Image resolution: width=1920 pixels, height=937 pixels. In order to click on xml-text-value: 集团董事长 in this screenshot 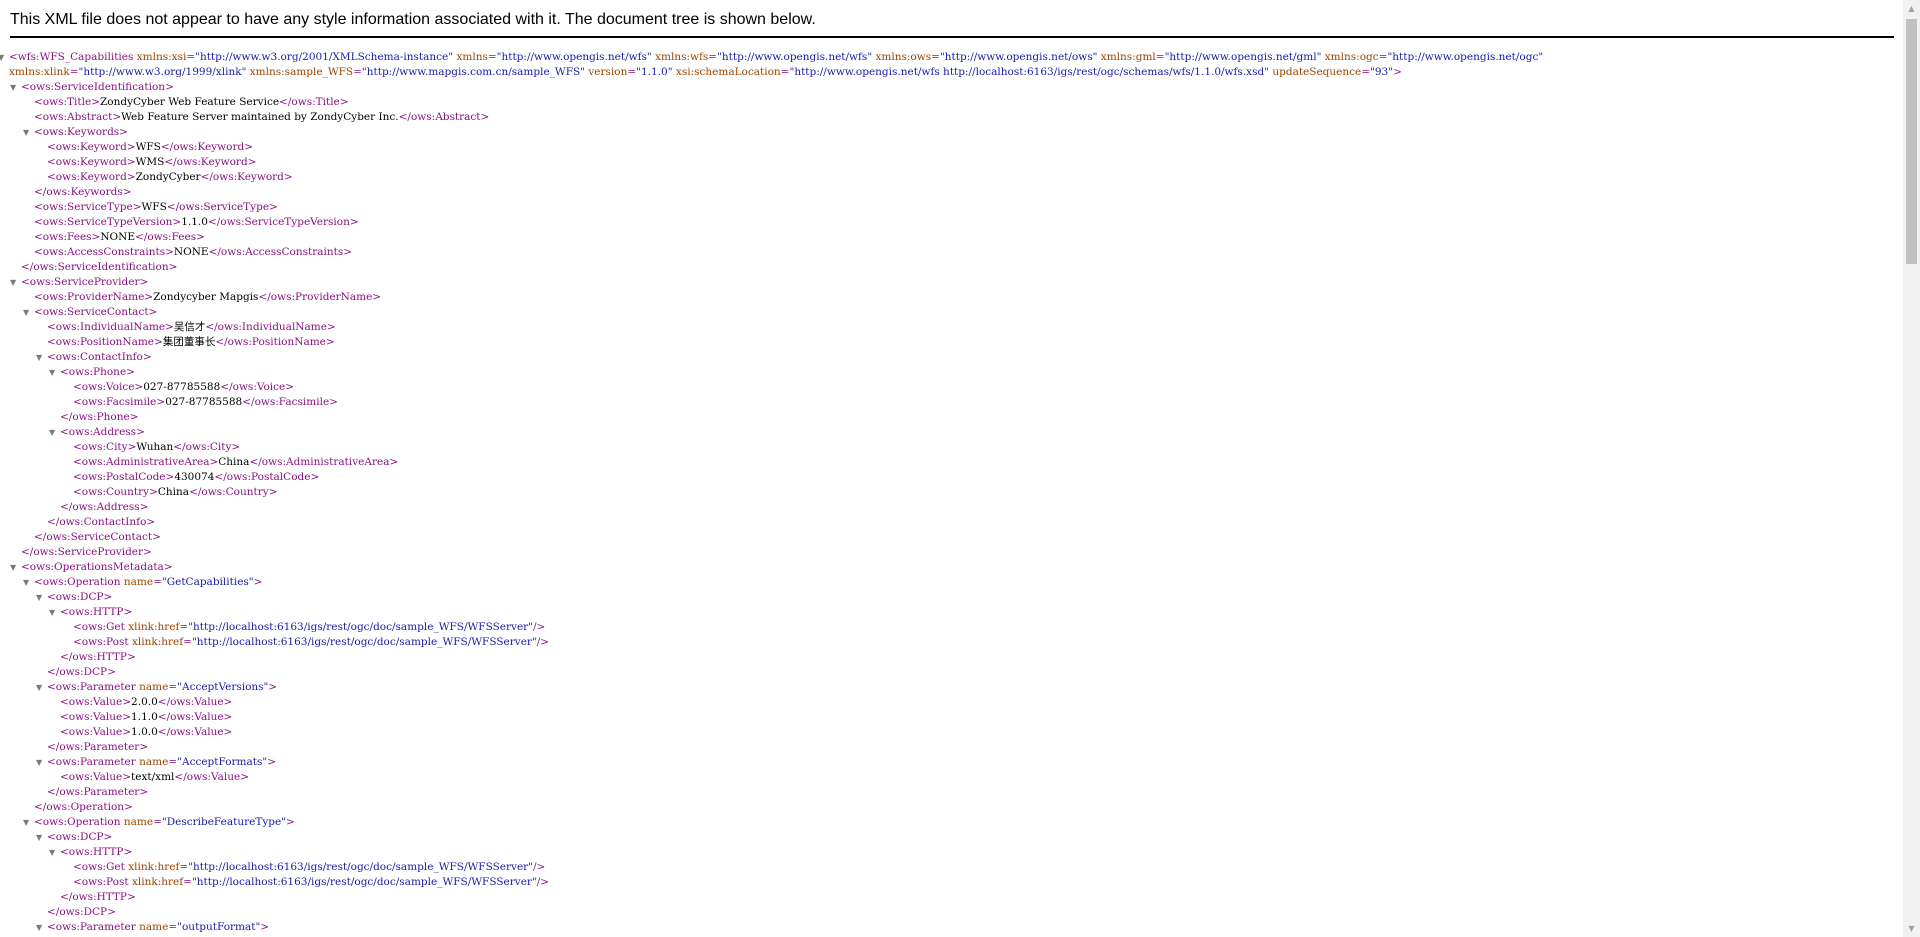, I will do `click(189, 342)`.